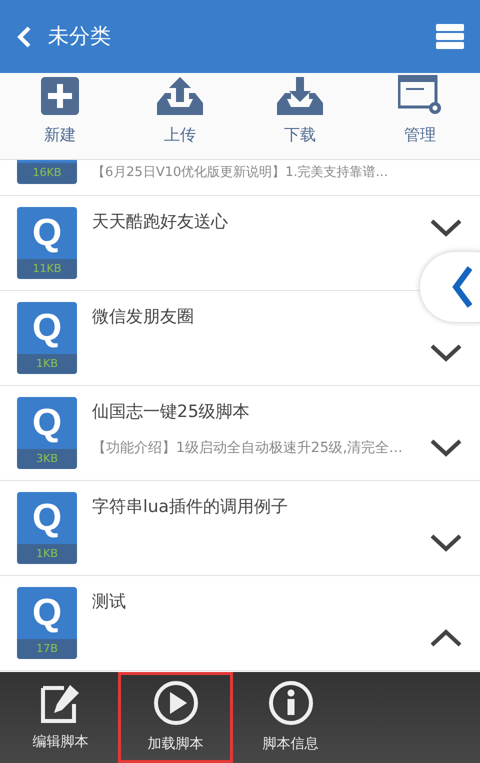 This screenshot has width=480, height=763. What do you see at coordinates (180, 96) in the screenshot?
I see `upload-icon` at bounding box center [180, 96].